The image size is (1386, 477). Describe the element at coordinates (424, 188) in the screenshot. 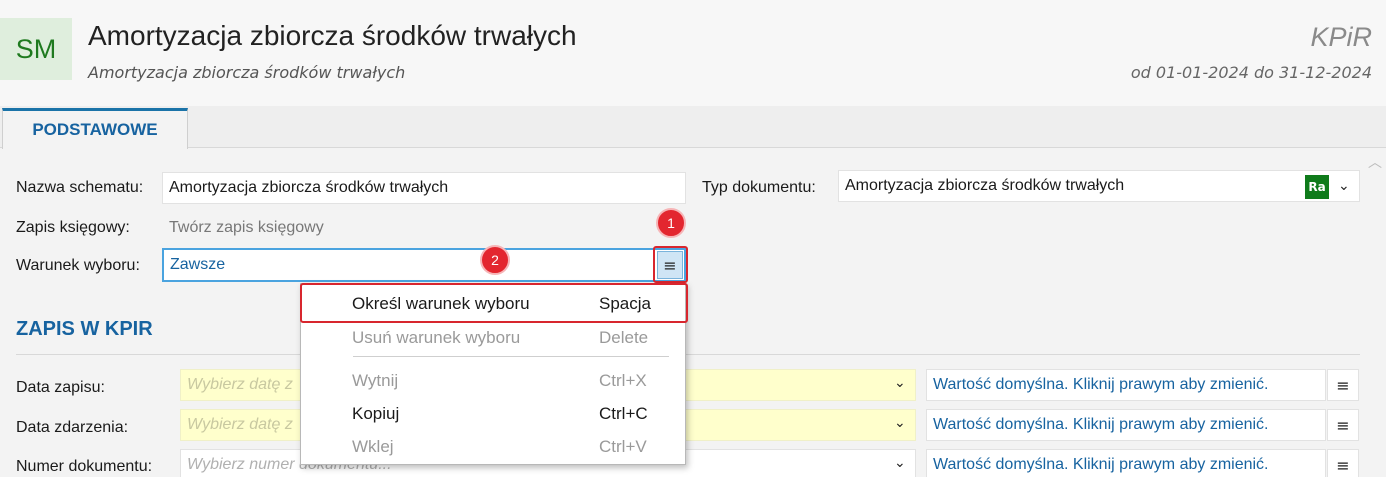

I see `scheme-name-input: Amortyzacja zbiorcza środków trwałych` at that location.